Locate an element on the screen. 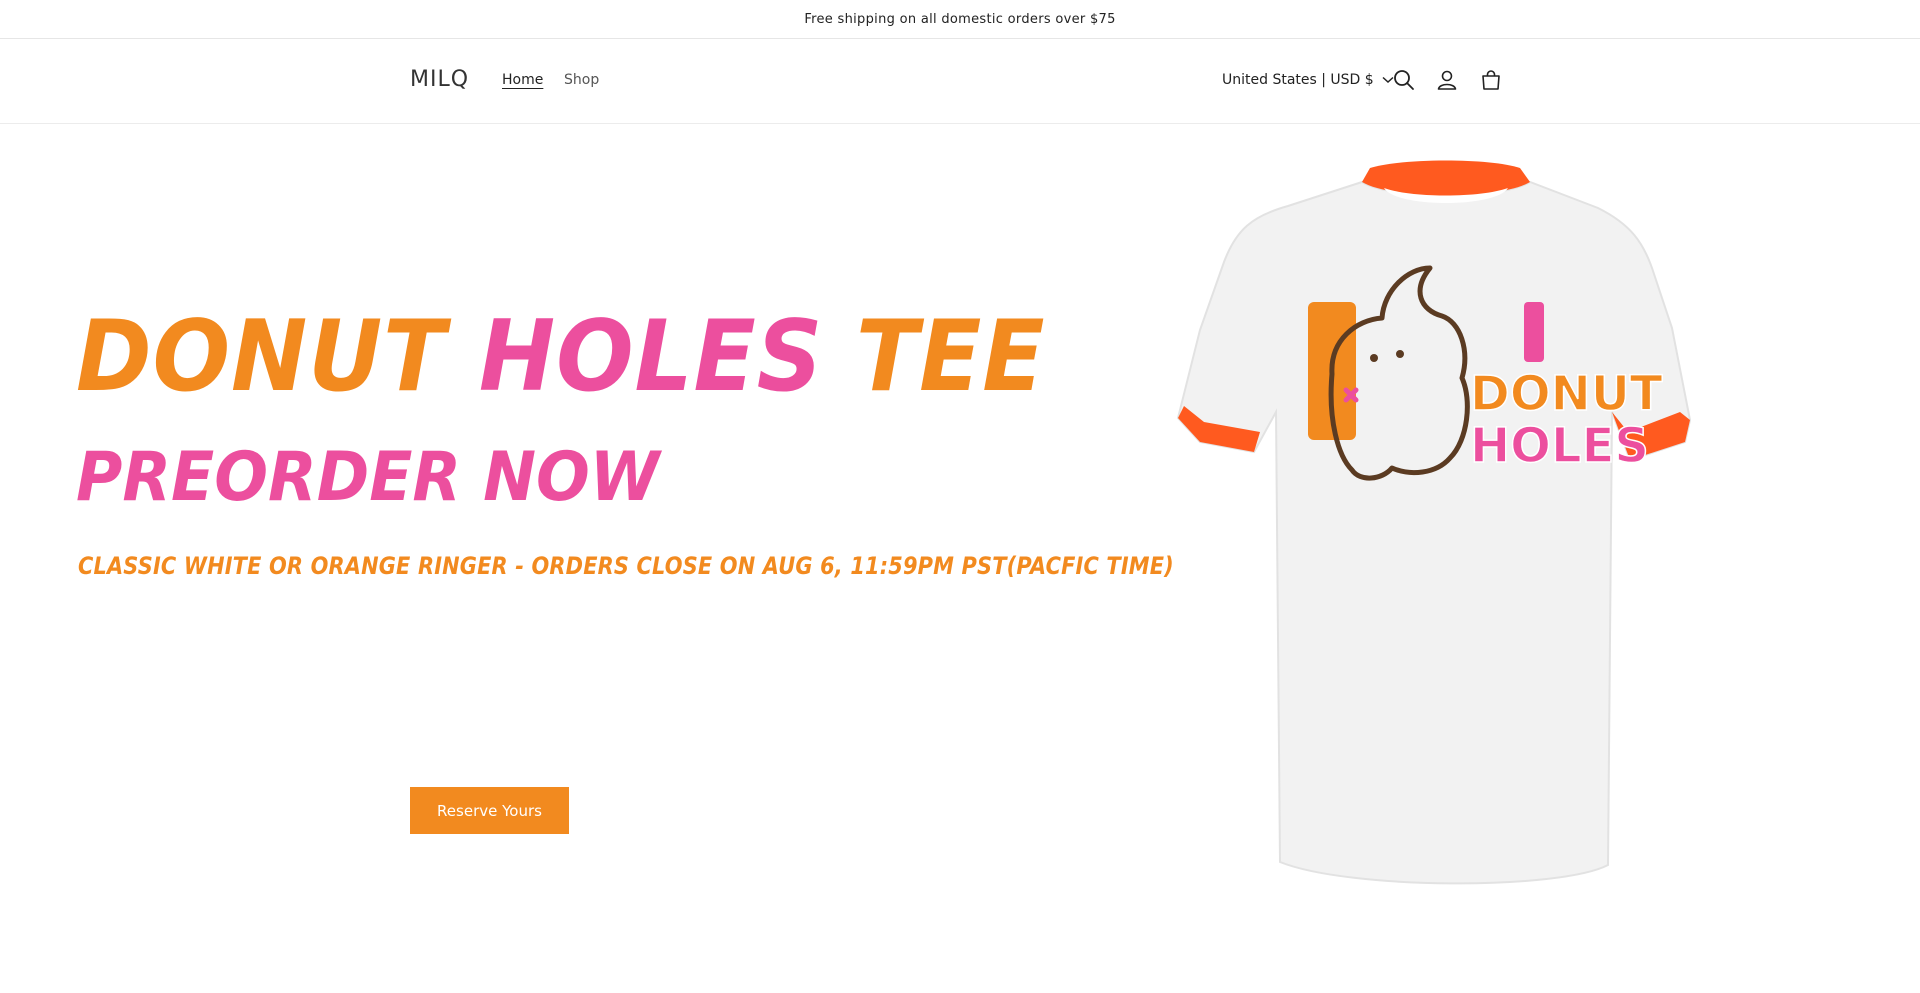 Image resolution: width=1920 pixels, height=993 pixels. reserve-button: Reserve Yours is located at coordinates (489, 810).